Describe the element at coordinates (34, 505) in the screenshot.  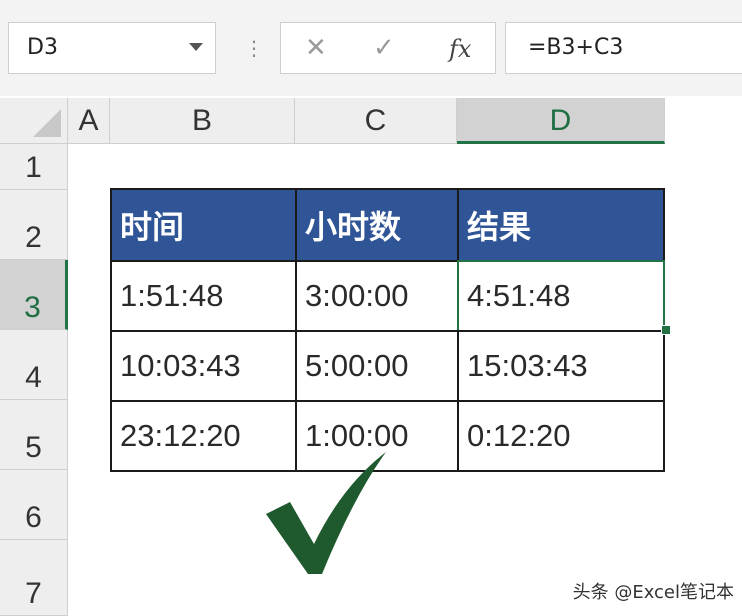
I see `row-header-6: 6` at that location.